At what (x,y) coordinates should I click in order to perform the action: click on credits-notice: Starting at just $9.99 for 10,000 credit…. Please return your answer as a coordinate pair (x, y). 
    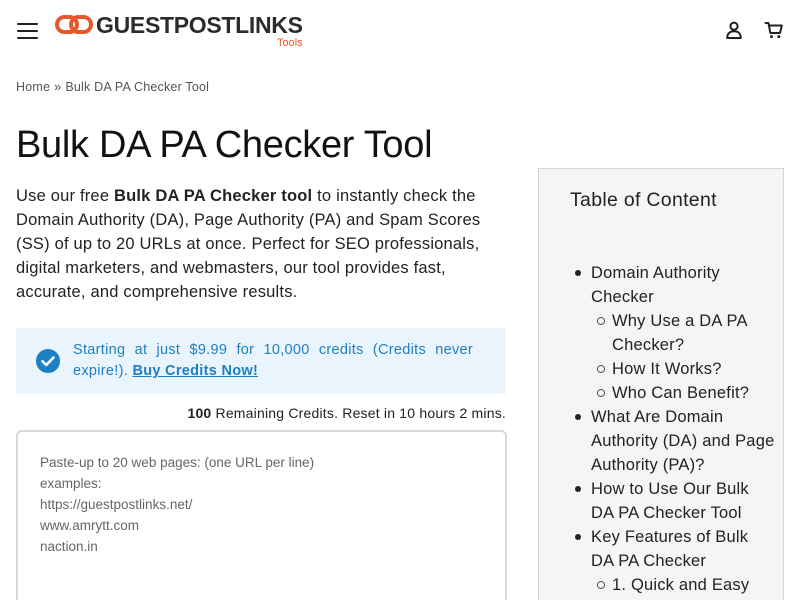
    Looking at the image, I should click on (261, 361).